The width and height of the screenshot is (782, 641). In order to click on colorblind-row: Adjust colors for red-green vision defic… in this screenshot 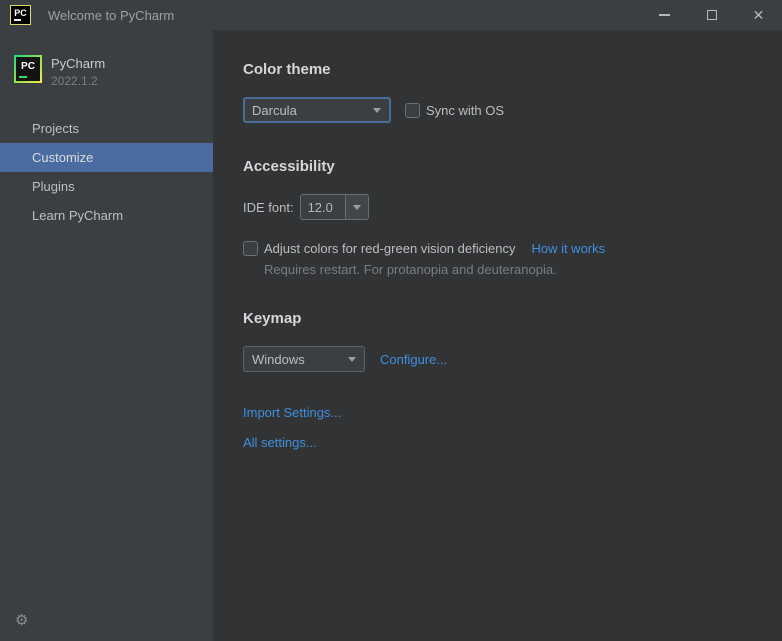, I will do `click(512, 248)`.